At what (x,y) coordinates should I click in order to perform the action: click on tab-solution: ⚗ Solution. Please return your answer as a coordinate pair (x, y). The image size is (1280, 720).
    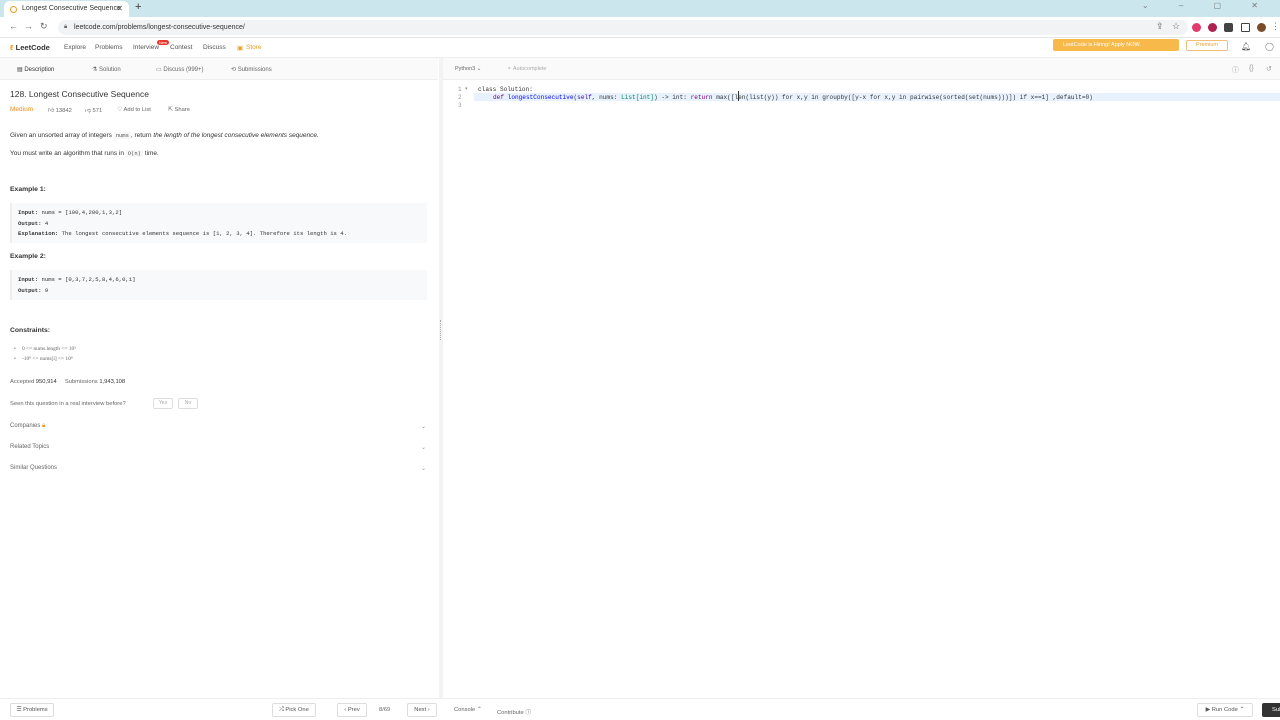
    Looking at the image, I should click on (106, 69).